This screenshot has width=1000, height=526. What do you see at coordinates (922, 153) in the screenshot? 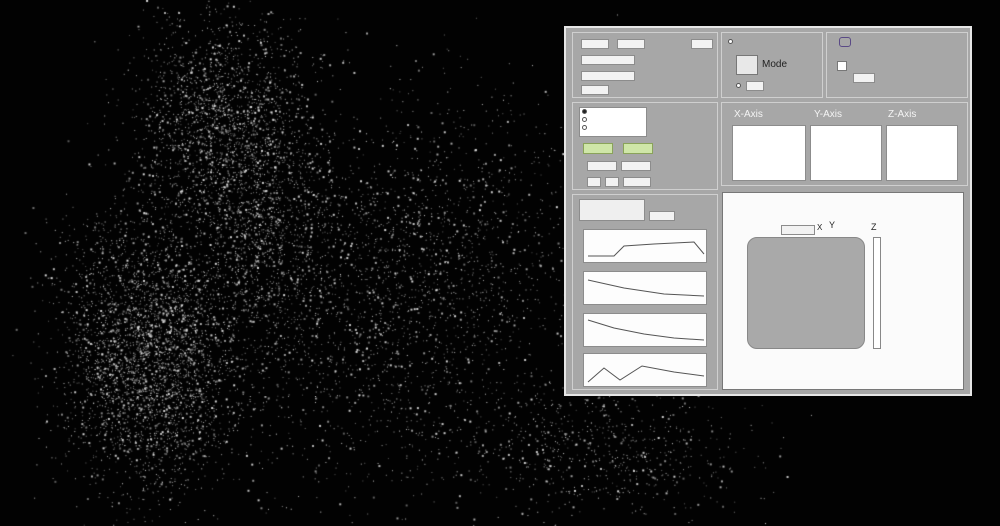
I see `z-axis-list` at bounding box center [922, 153].